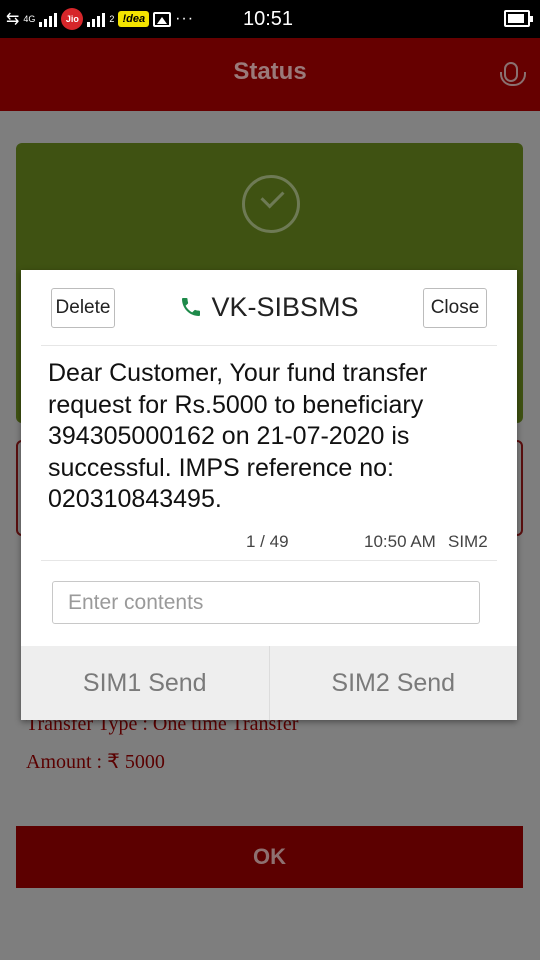  What do you see at coordinates (269, 857) in the screenshot?
I see `ok-button: OK` at bounding box center [269, 857].